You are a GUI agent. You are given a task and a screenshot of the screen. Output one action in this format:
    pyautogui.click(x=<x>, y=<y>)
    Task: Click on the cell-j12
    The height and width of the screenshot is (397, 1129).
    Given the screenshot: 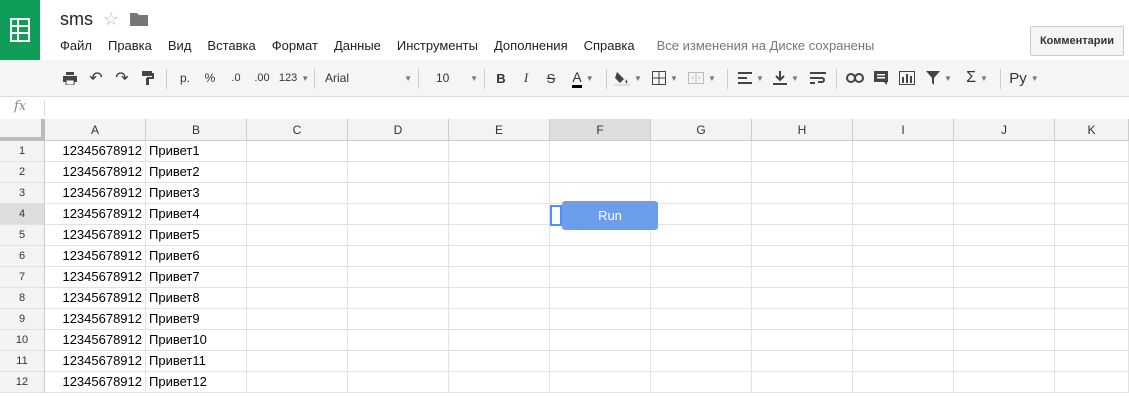 What is the action you would take?
    pyautogui.click(x=1004, y=382)
    